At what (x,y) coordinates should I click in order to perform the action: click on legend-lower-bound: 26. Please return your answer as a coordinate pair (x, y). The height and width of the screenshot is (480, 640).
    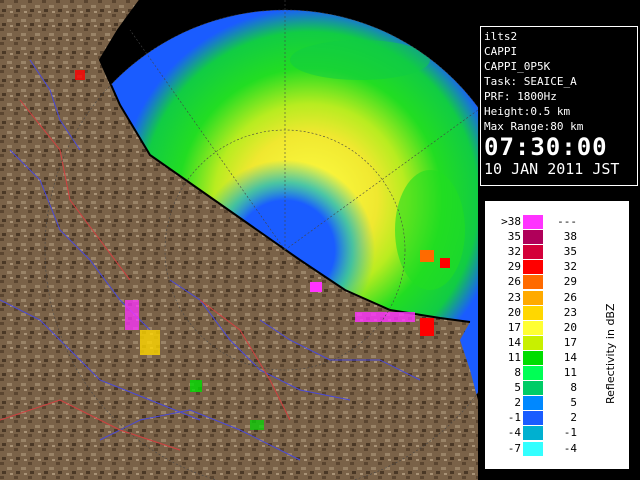
    Looking at the image, I should click on (514, 282).